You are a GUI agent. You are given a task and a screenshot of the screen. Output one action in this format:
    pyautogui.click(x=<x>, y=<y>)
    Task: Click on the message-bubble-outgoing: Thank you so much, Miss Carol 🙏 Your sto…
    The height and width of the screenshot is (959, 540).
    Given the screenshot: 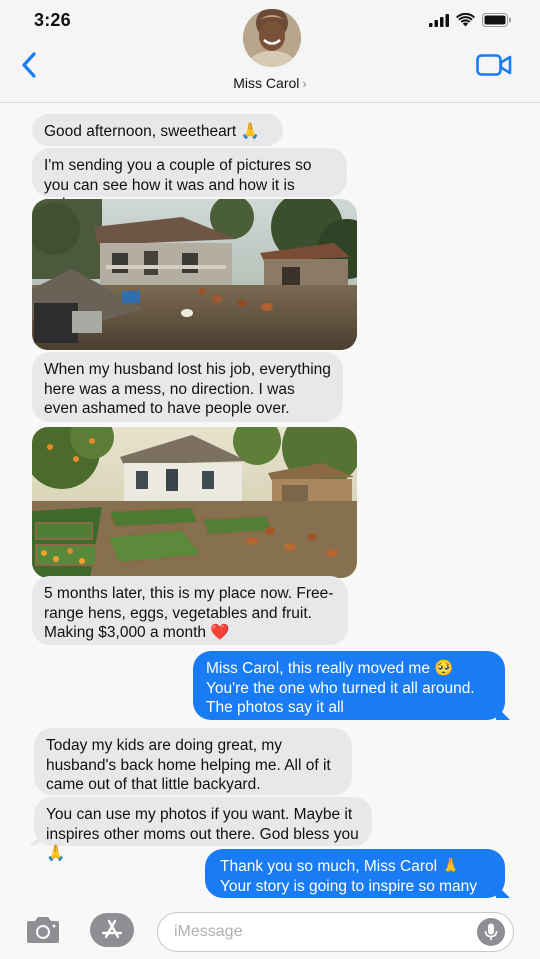 What is the action you would take?
    pyautogui.click(x=355, y=881)
    